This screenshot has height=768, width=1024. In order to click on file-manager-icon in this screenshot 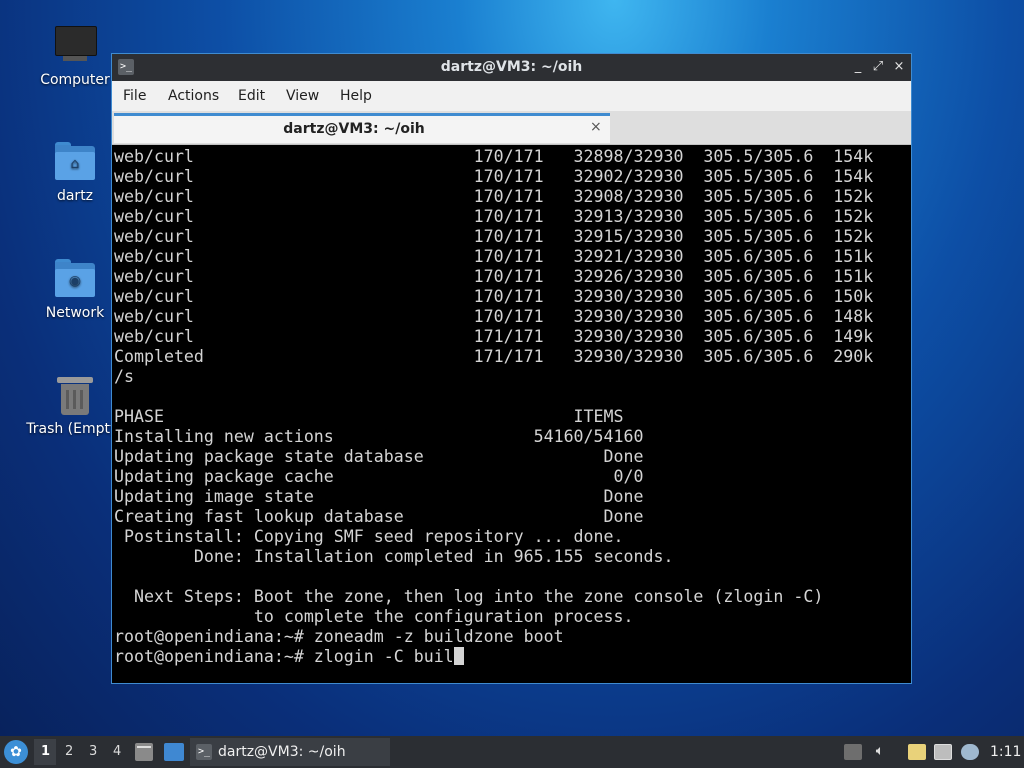, I will do `click(174, 752)`.